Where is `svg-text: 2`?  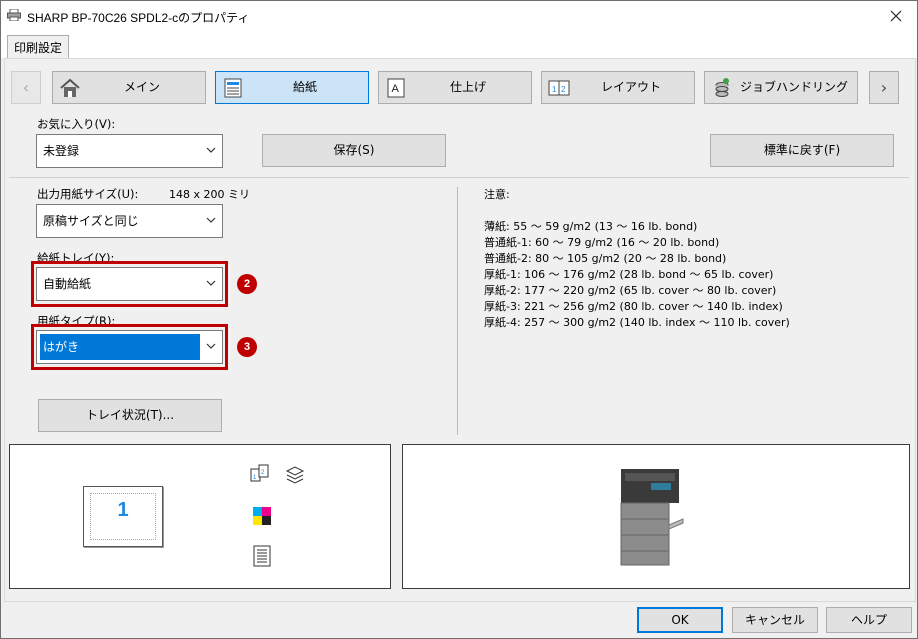 svg-text: 2 is located at coordinates (563, 89).